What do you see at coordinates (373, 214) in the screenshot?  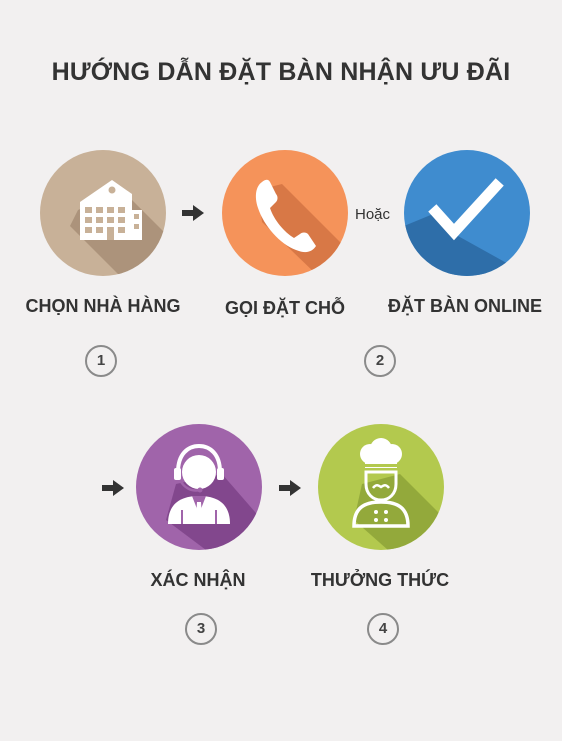 I see `or-text: Hoặc` at bounding box center [373, 214].